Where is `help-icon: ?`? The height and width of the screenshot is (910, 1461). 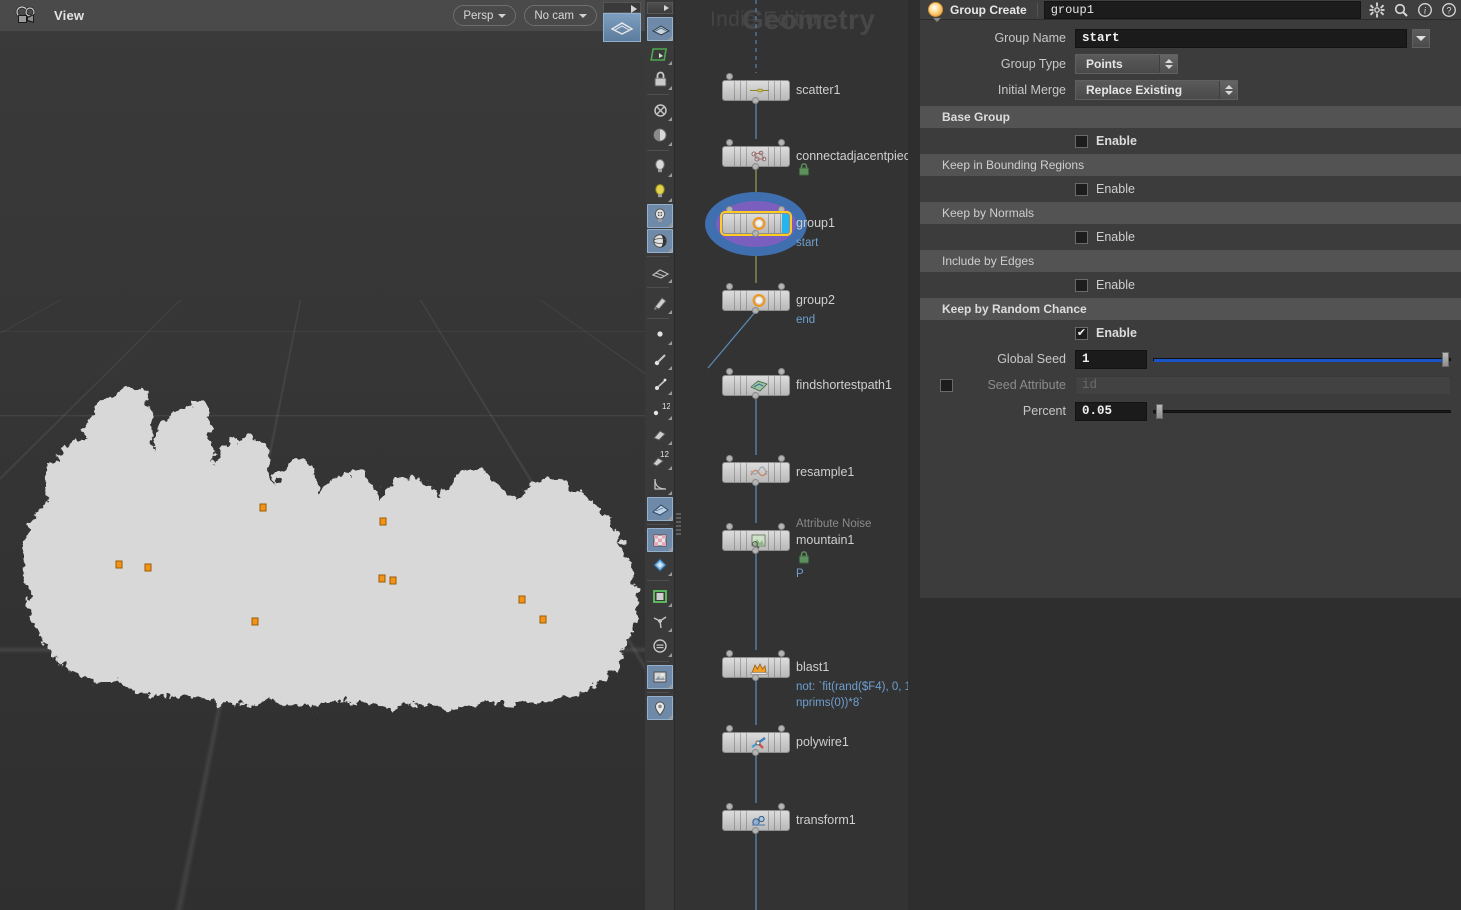
help-icon: ? is located at coordinates (1449, 10).